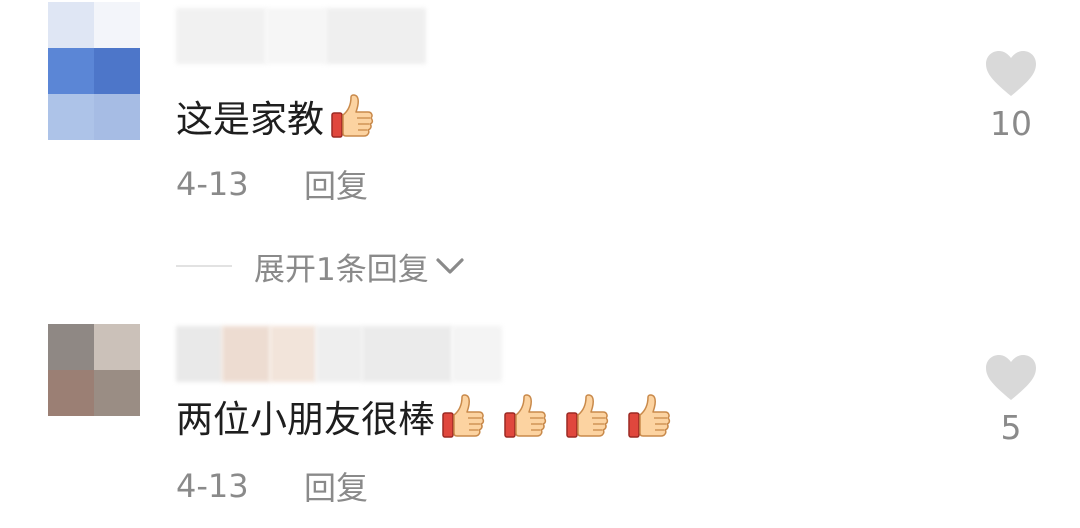 The height and width of the screenshot is (528, 1080). I want to click on expand-replies-button: 展开1条回复, so click(320, 266).